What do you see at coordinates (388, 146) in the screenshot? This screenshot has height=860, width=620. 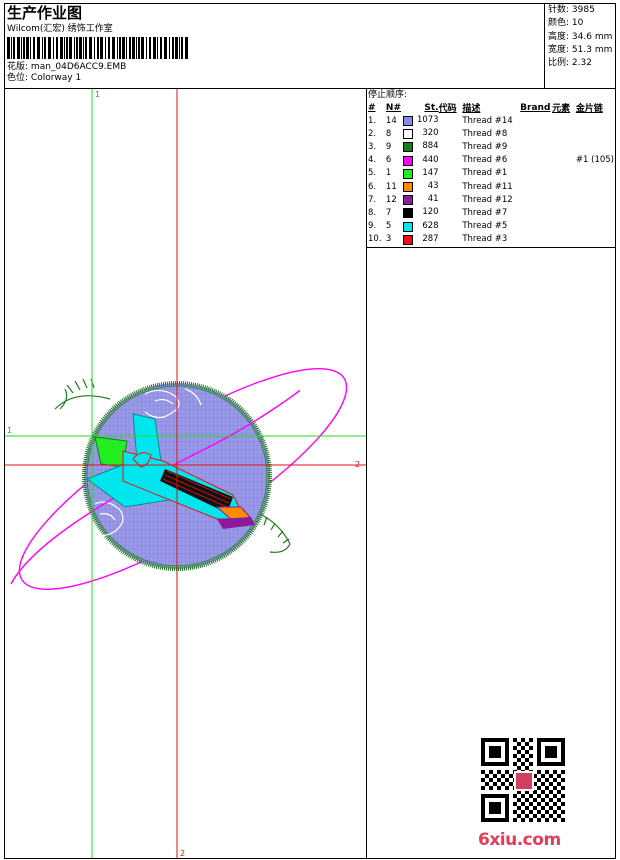 I see `row-needle: 9` at bounding box center [388, 146].